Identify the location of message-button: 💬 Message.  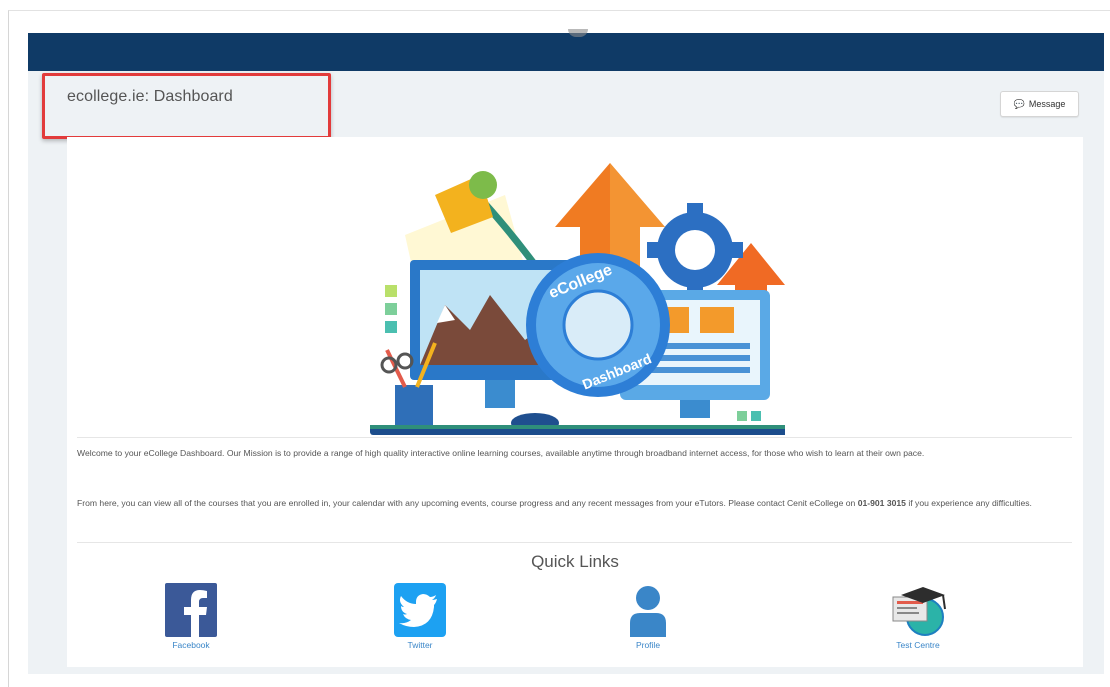
(1039, 104).